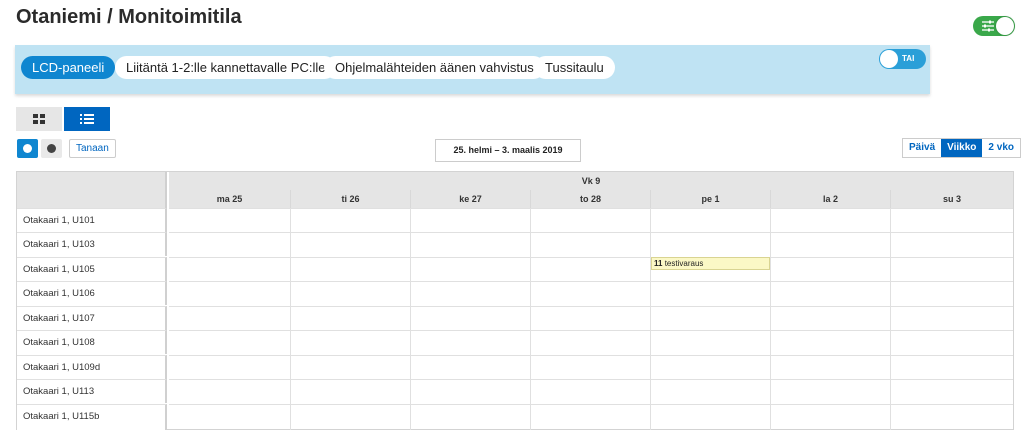 This screenshot has width=1024, height=441. Describe the element at coordinates (922, 148) in the screenshot. I see `range-day-button: Päivä` at that location.